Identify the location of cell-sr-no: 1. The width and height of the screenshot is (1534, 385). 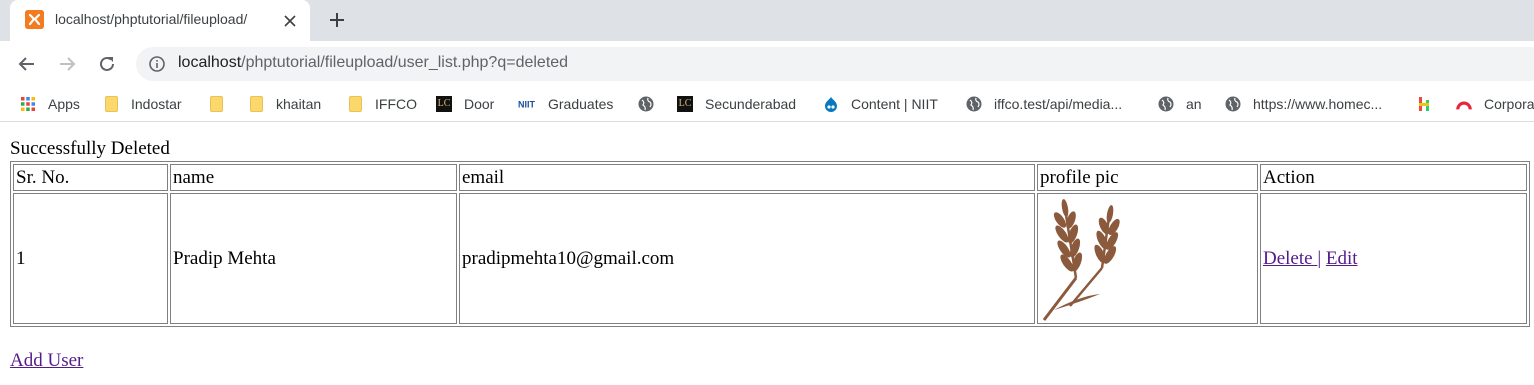
(90, 258).